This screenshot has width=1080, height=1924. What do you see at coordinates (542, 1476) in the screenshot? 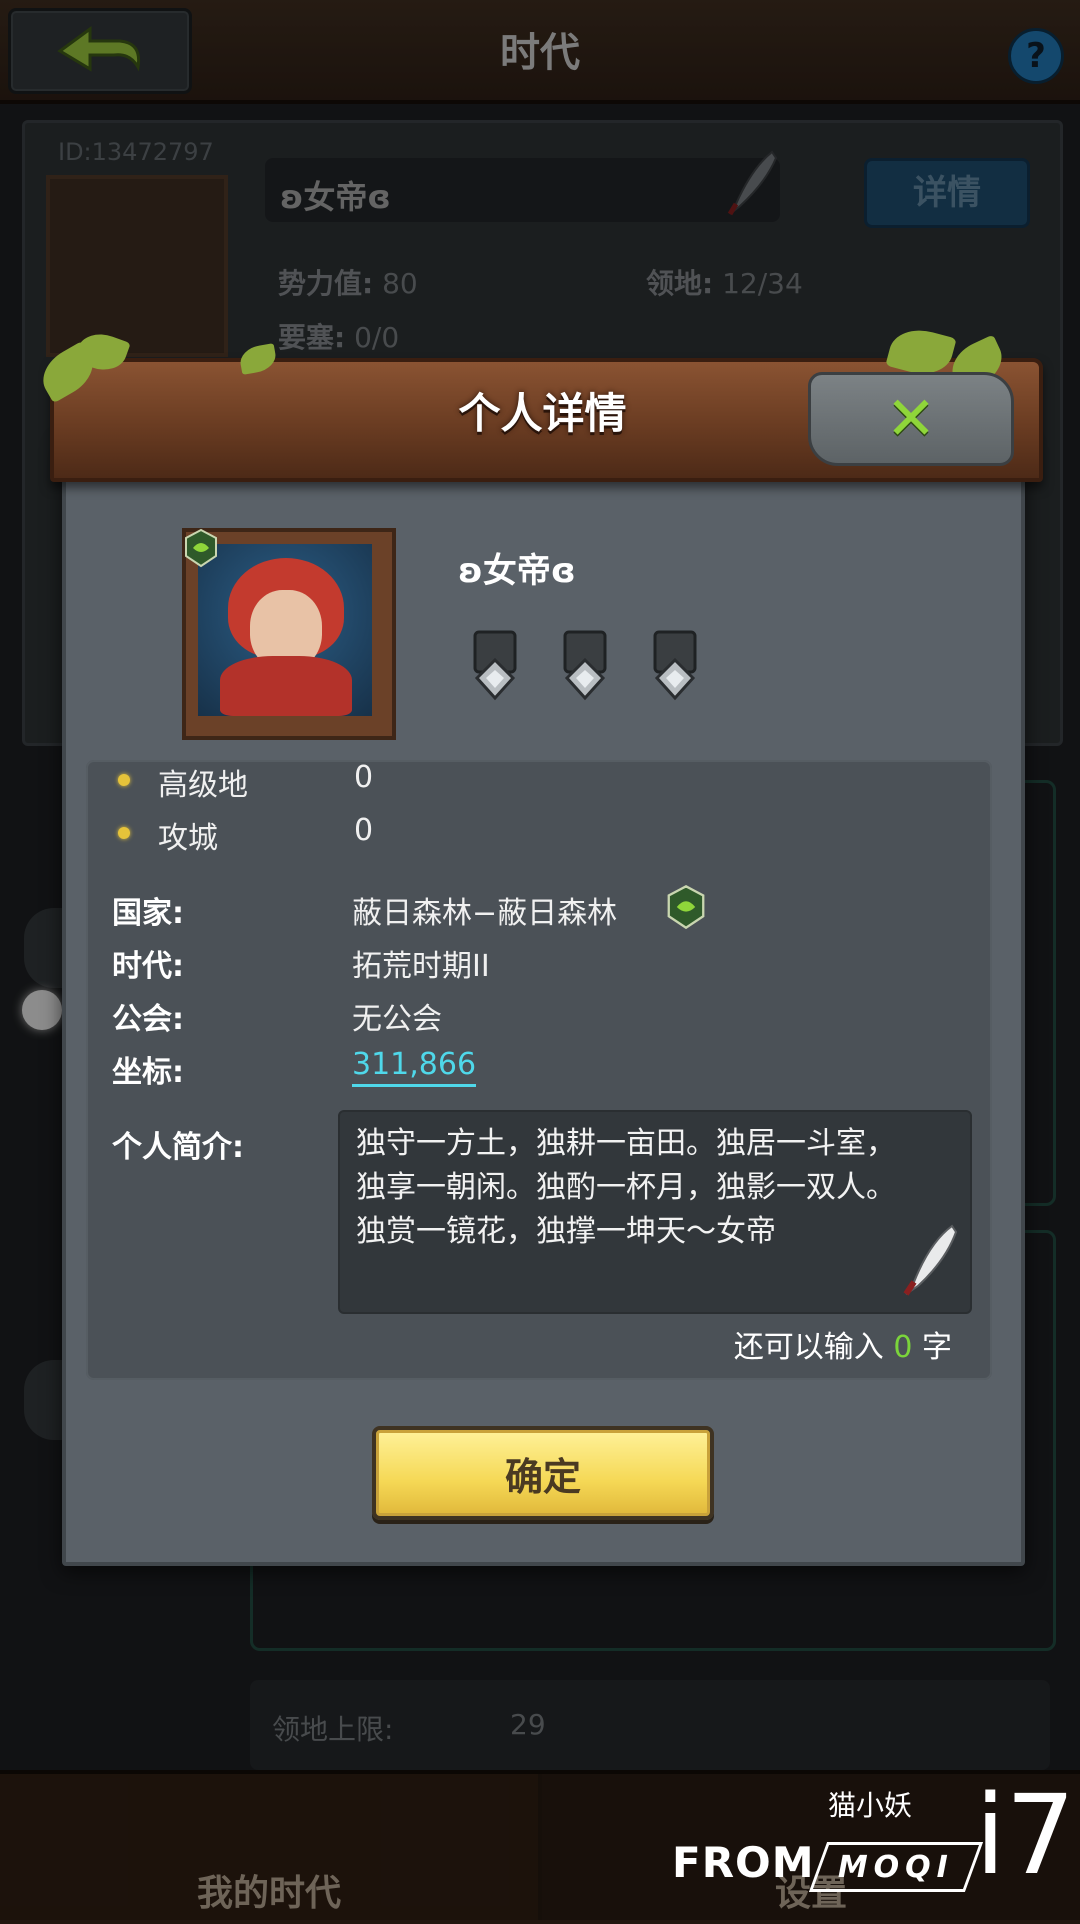
I see `confirm-label: 确定` at bounding box center [542, 1476].